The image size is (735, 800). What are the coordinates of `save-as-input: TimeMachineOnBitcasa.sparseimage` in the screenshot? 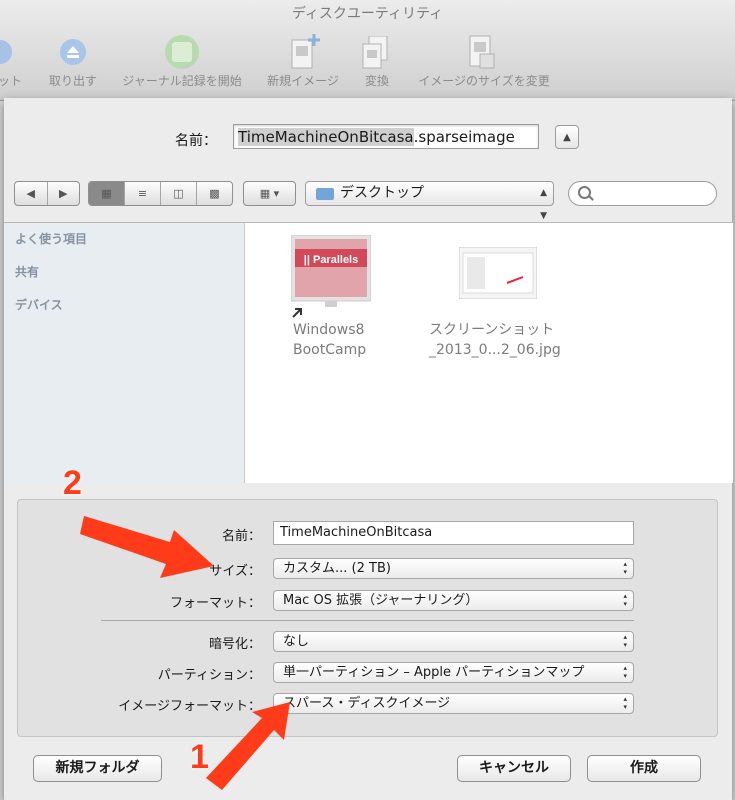 It's located at (386, 136).